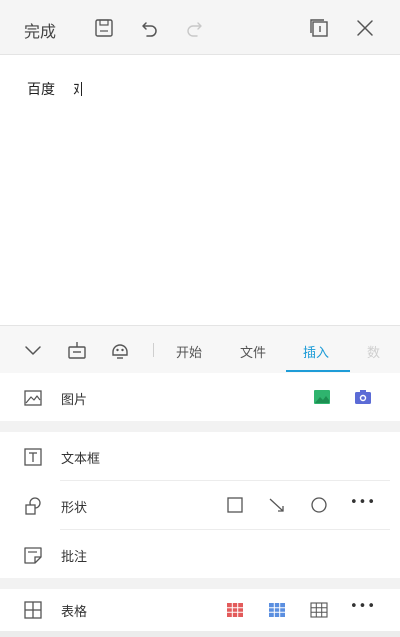 The width and height of the screenshot is (400, 637). What do you see at coordinates (318, 371) in the screenshot?
I see `active-tab-indicator` at bounding box center [318, 371].